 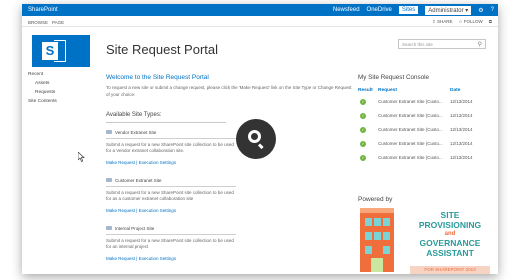 What do you see at coordinates (450, 225) in the screenshot?
I see `product-line: PROVISIONING` at bounding box center [450, 225].